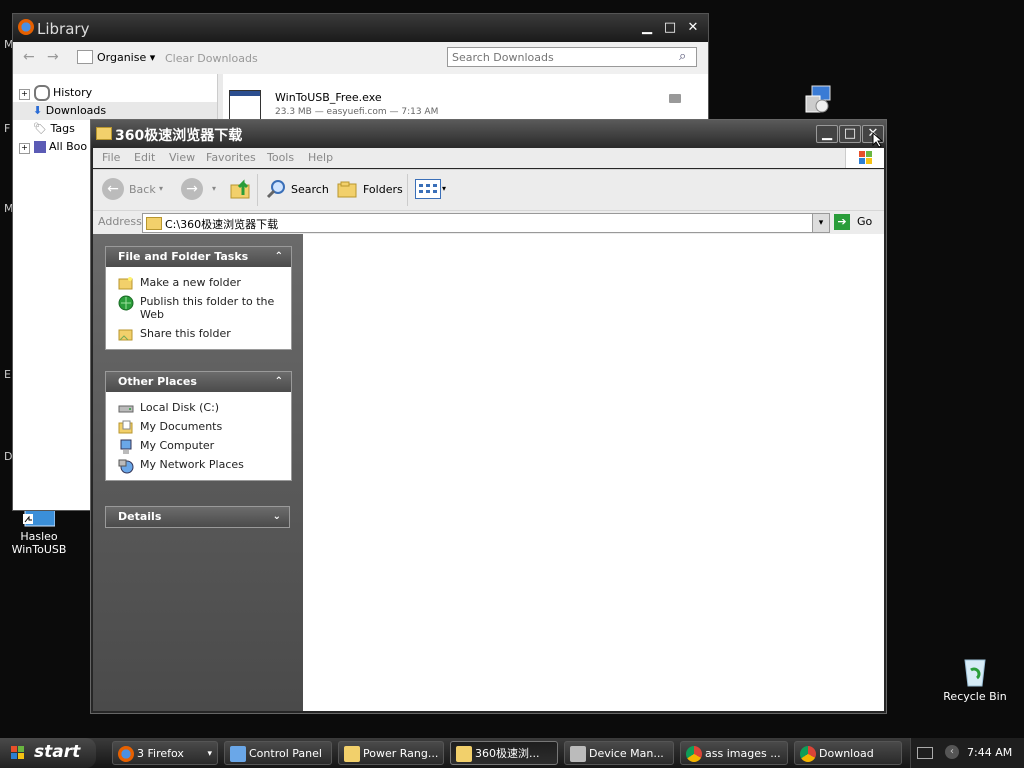  I want to click on computer-icon, so click(126, 446).